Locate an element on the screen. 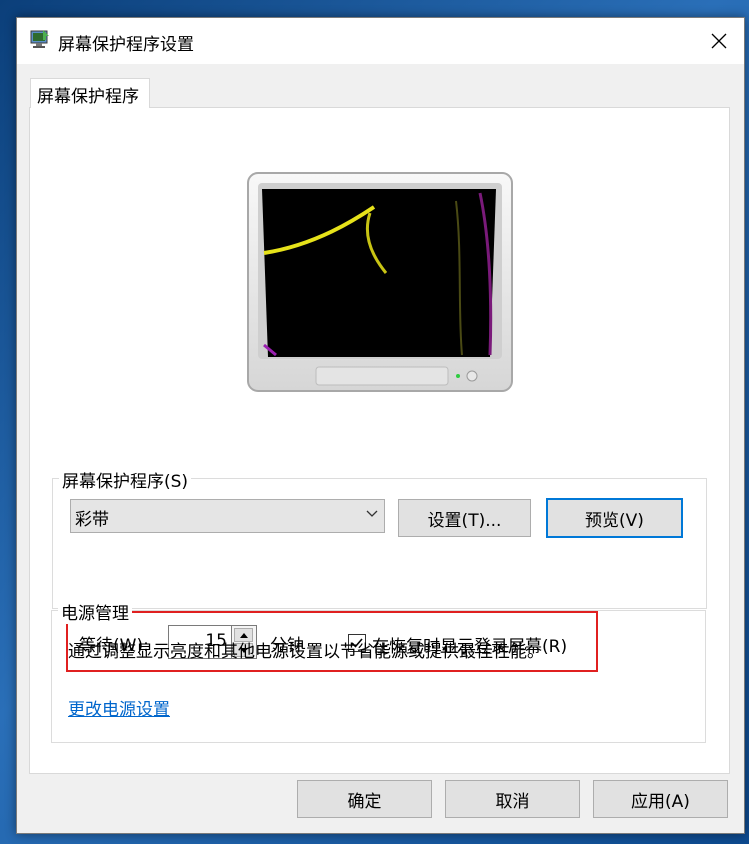  cancel-button-label: 取消 is located at coordinates (512, 801).